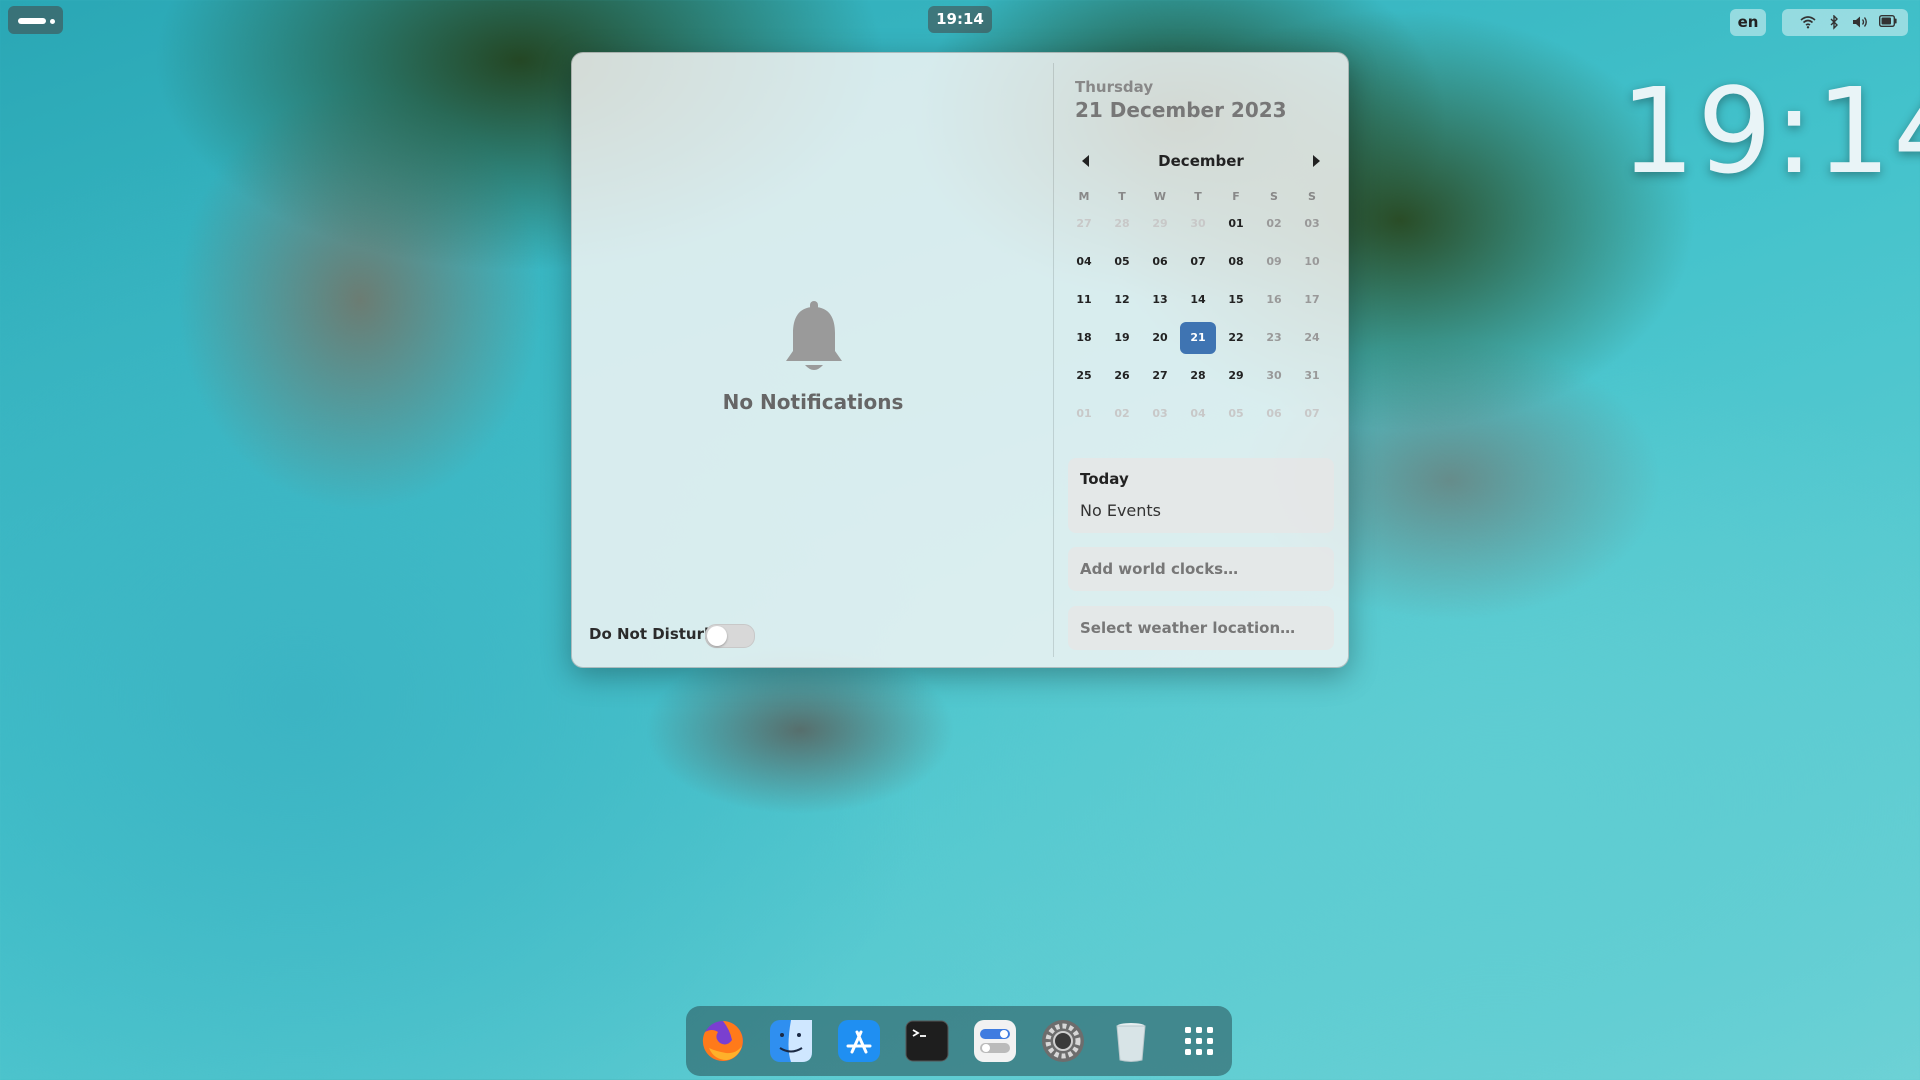  I want to click on settings-icon, so click(1063, 1041).